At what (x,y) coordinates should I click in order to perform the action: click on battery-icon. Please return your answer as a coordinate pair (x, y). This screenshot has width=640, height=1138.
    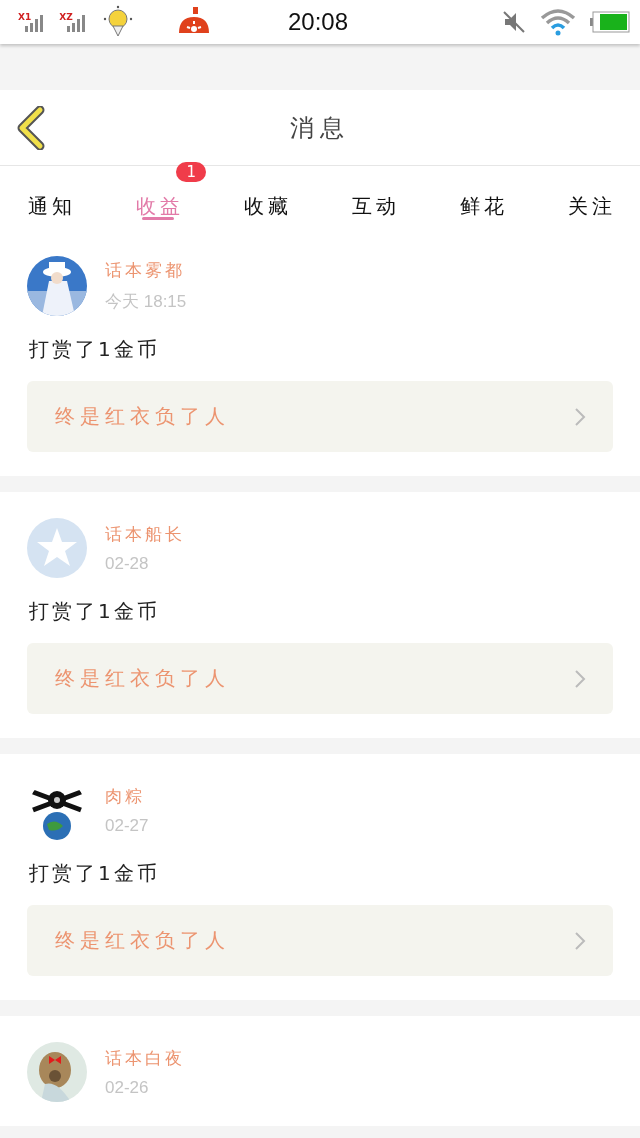
    Looking at the image, I should click on (610, 22).